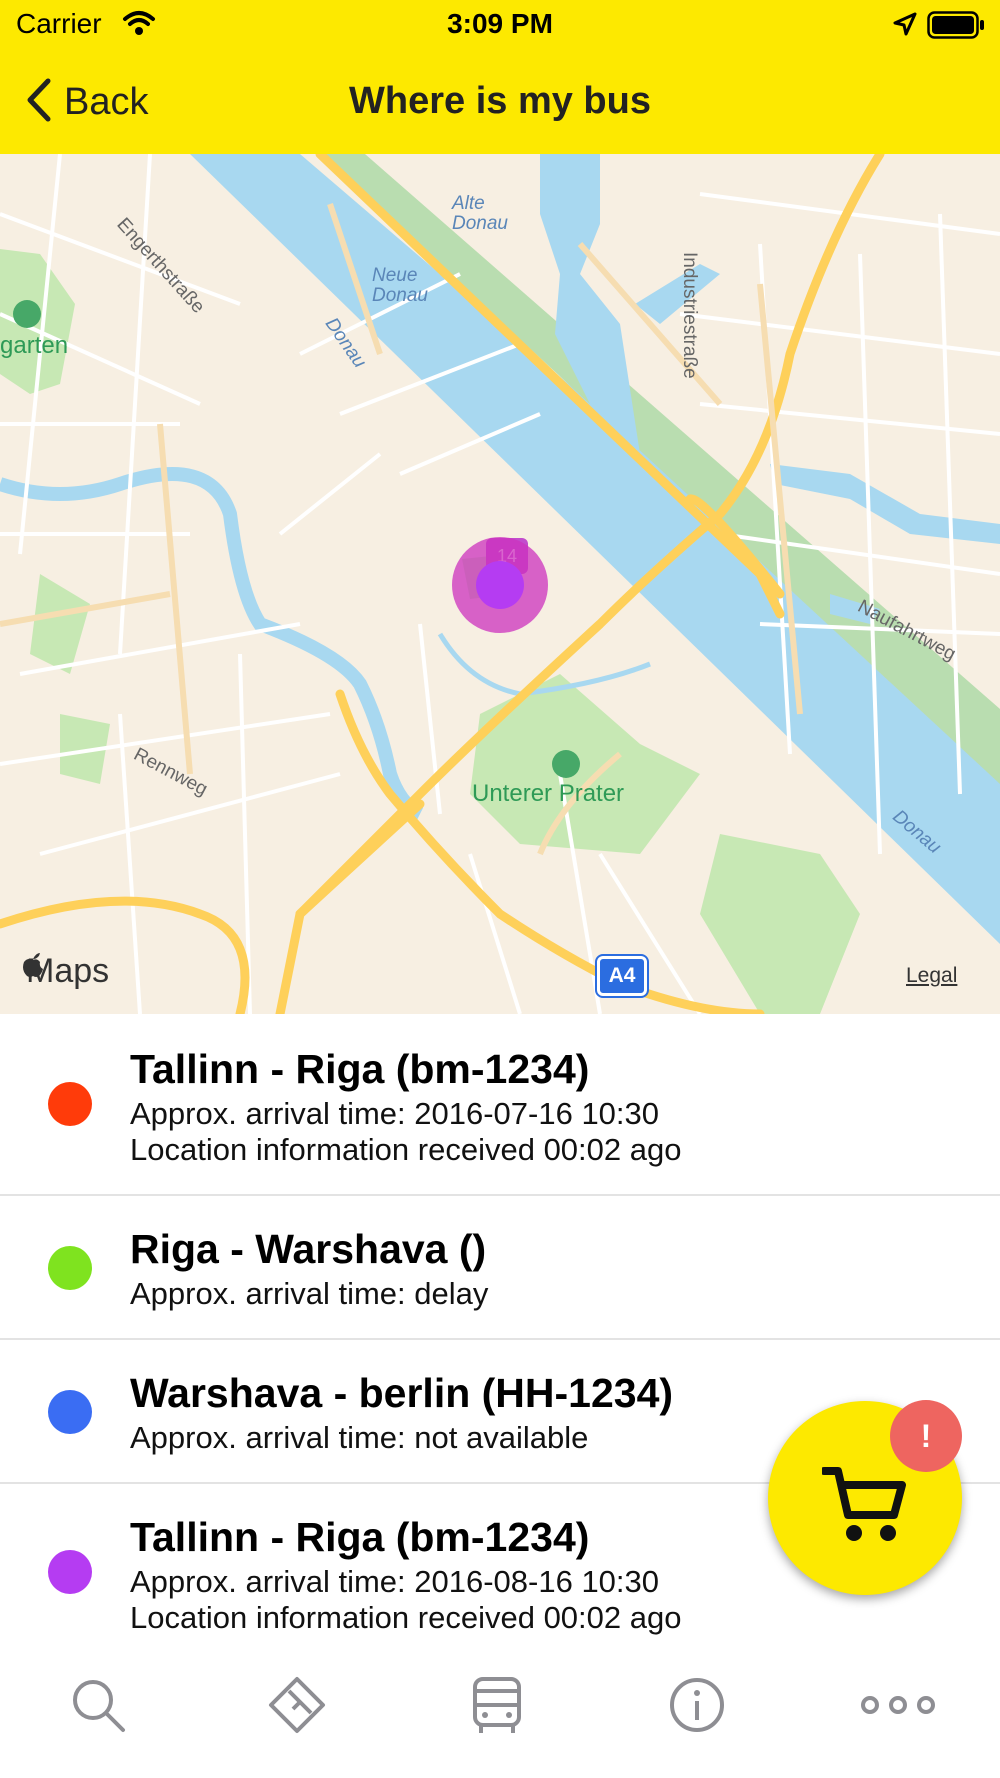 This screenshot has width=1000, height=1778. Describe the element at coordinates (931, 976) in the screenshot. I see `legal-link: Legal` at that location.